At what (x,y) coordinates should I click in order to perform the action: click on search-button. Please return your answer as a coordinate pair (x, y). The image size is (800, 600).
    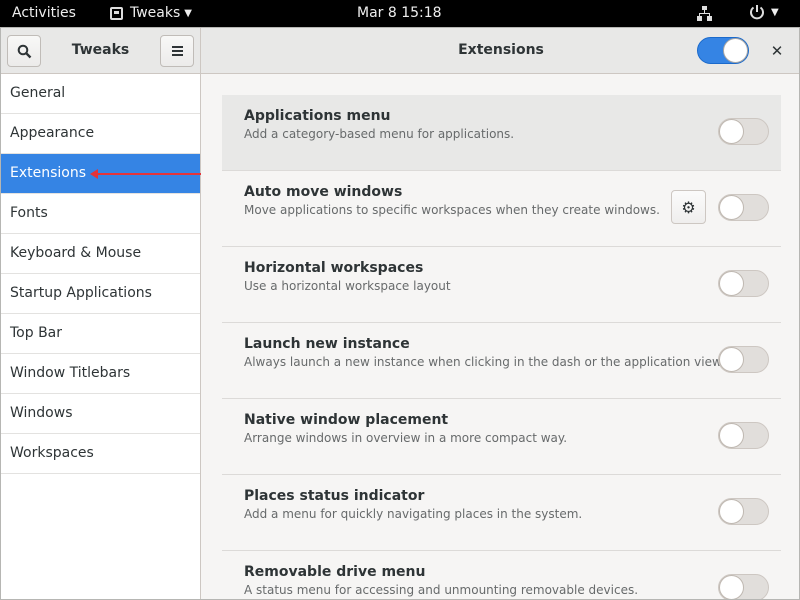
    Looking at the image, I should click on (24, 51).